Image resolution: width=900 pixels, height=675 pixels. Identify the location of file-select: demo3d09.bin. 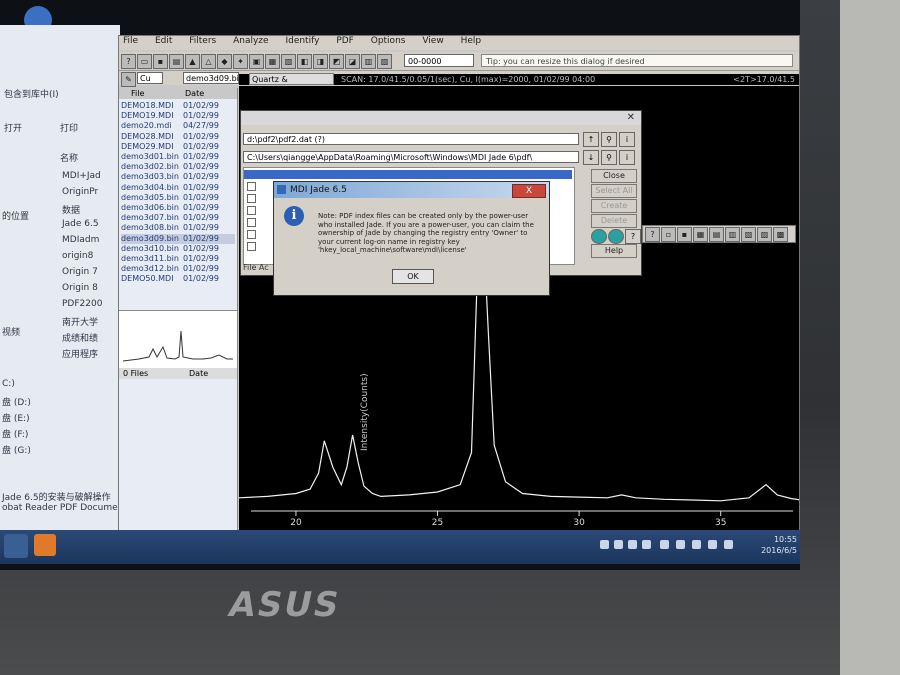
(213, 78).